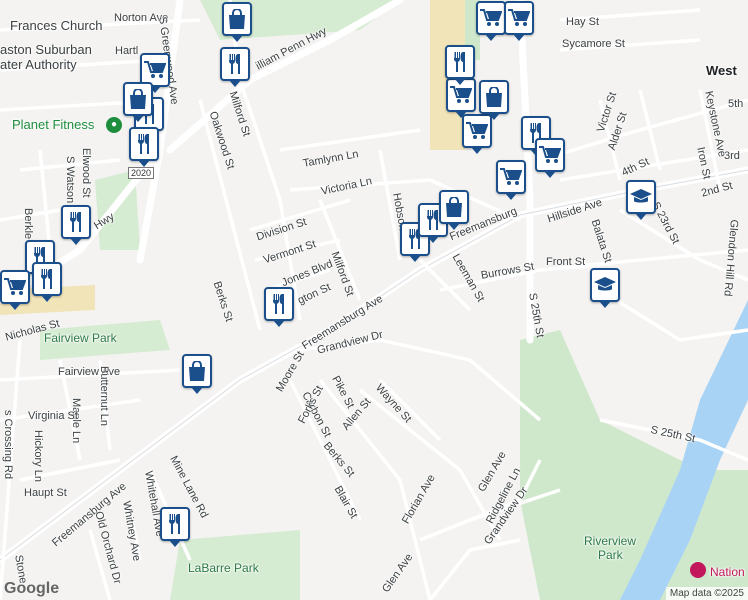  Describe the element at coordinates (28, 224) in the screenshot. I see `street-berkley: Berkle` at that location.